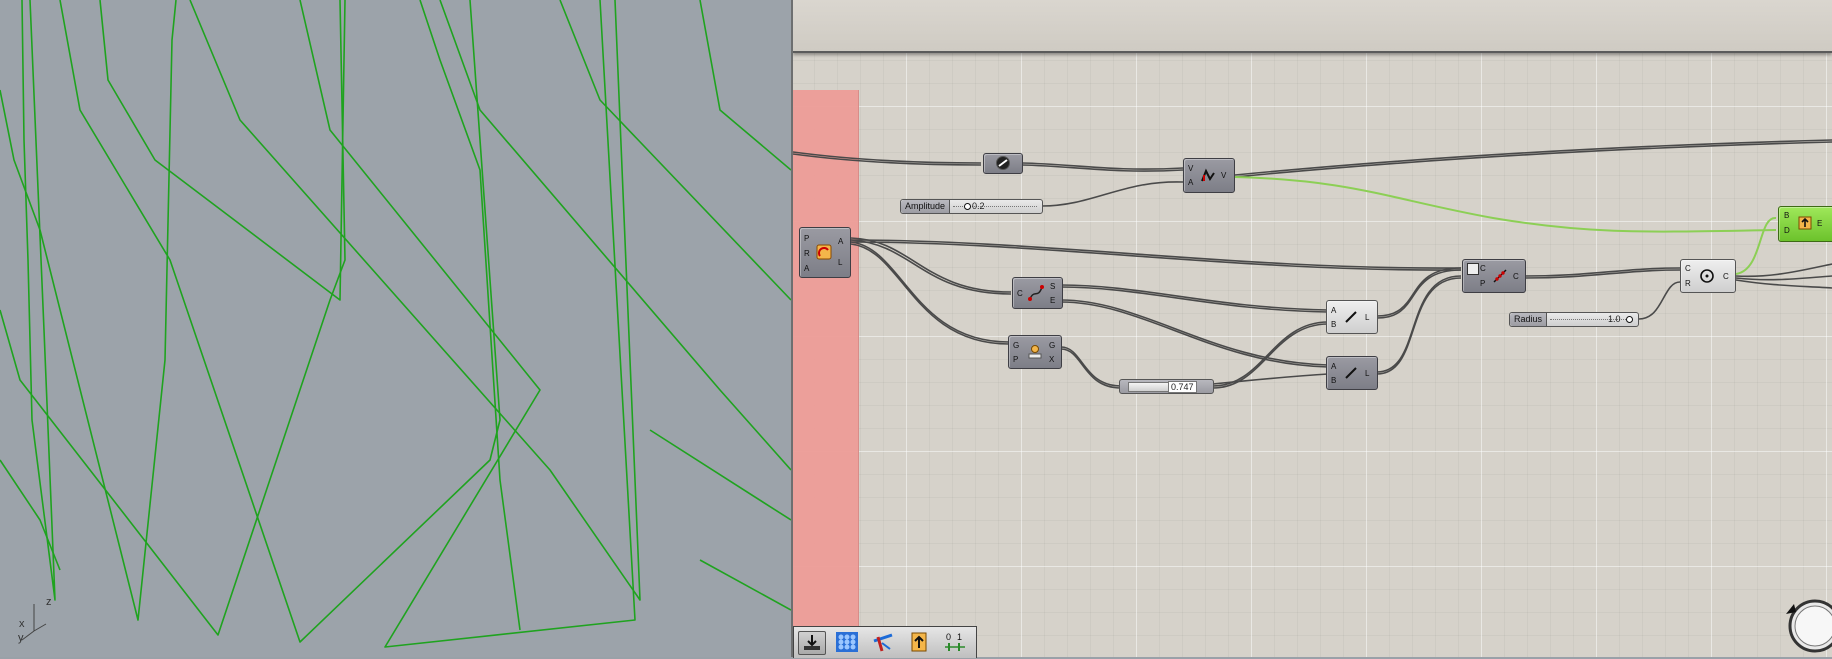 The image size is (1832, 659). I want to click on graft-flag-icon, so click(1473, 269).